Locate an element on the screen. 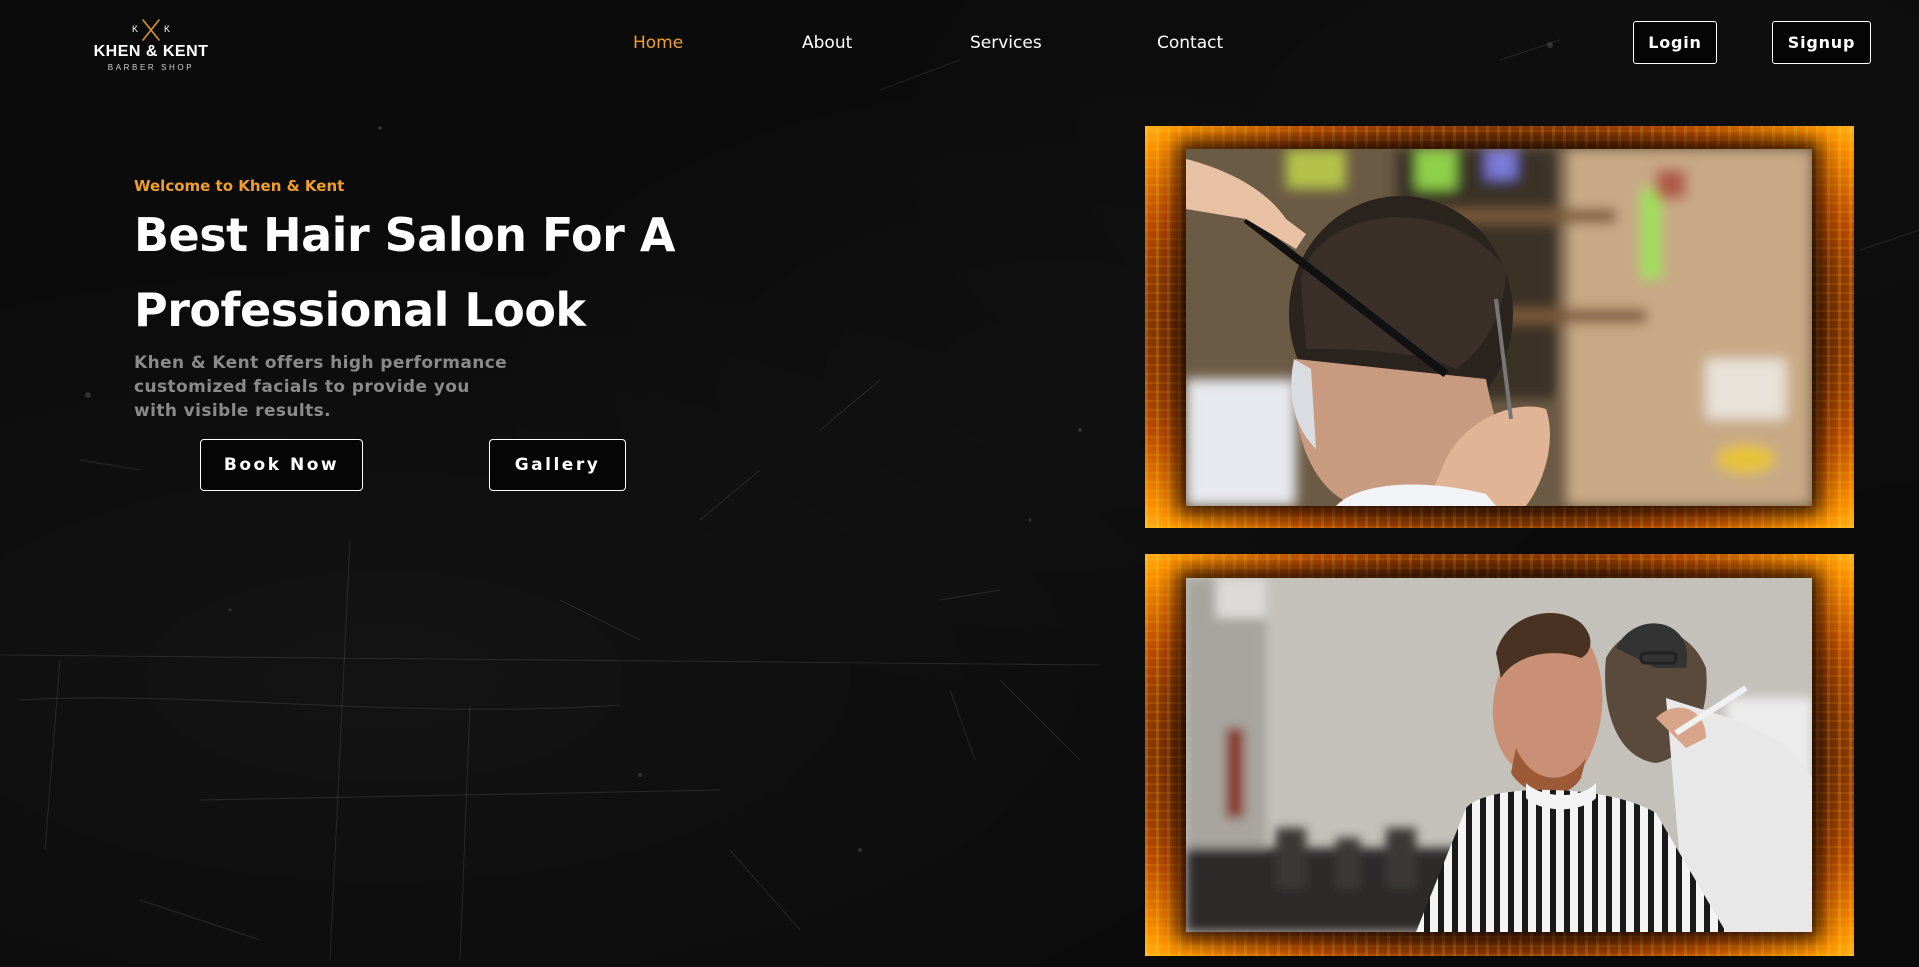 Image resolution: width=1919 pixels, height=967 pixels. hero-description-line-2: customized facials to provide you is located at coordinates (302, 387).